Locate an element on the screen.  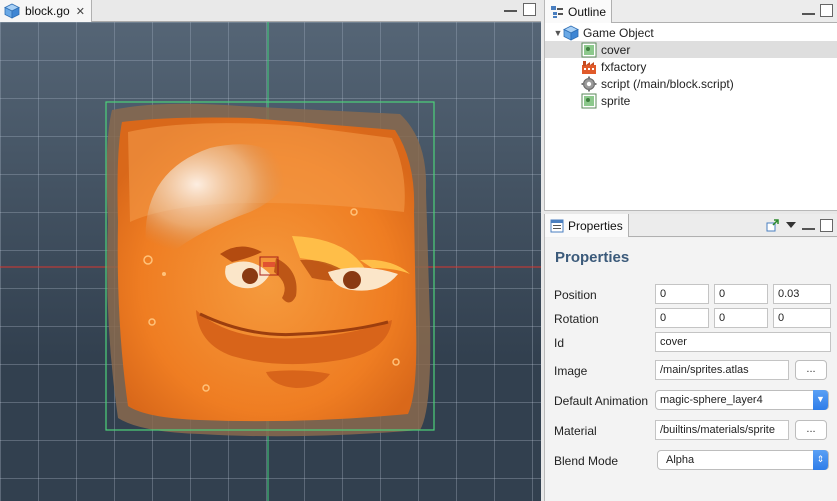
properties-title: Properties is located at coordinates (592, 257).